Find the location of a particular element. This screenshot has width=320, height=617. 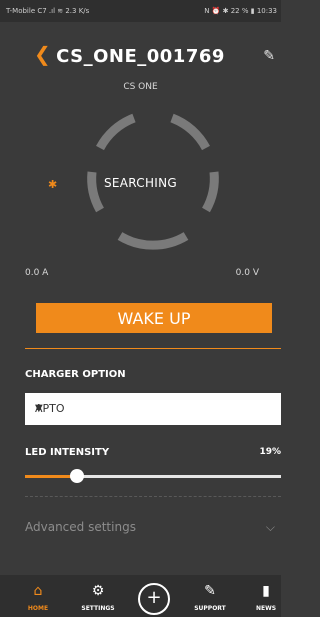

chat-bubble-icon: ✎ is located at coordinates (210, 591).